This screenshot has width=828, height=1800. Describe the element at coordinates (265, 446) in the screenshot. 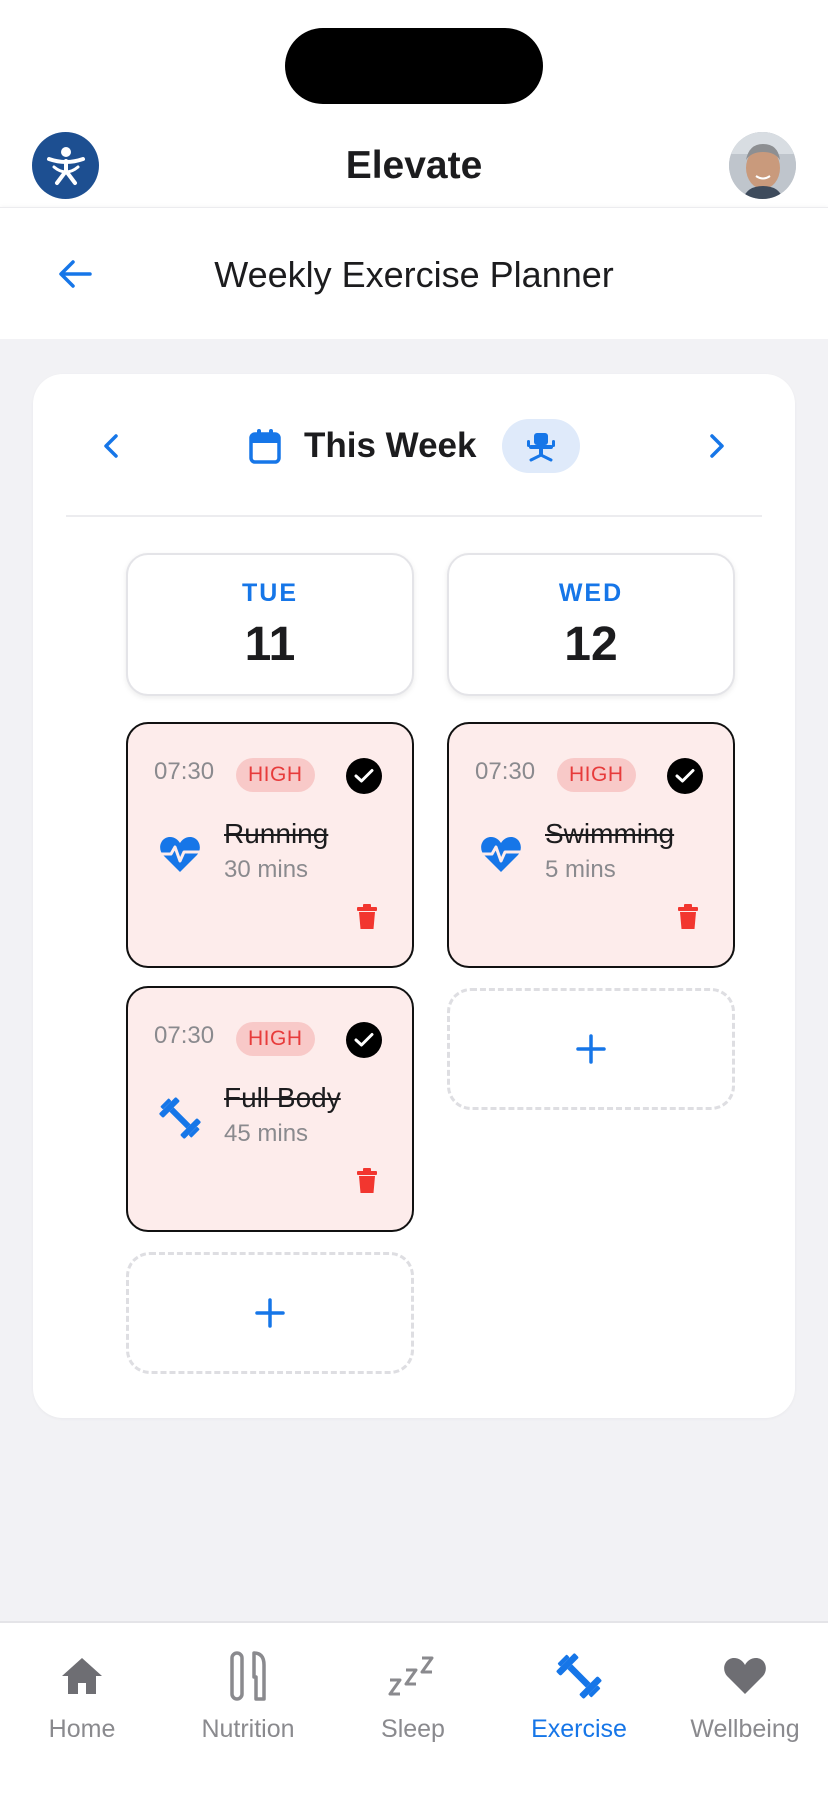

I see `calendar-icon` at that location.